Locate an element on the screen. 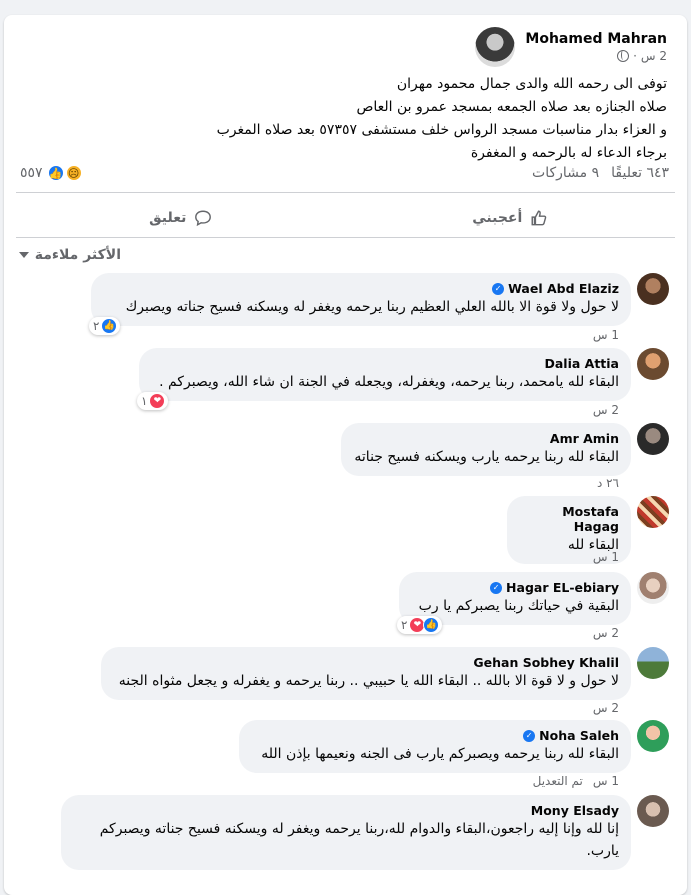 The image size is (691, 895). comment-reactions: ٢ ❤ 👍 is located at coordinates (420, 625).